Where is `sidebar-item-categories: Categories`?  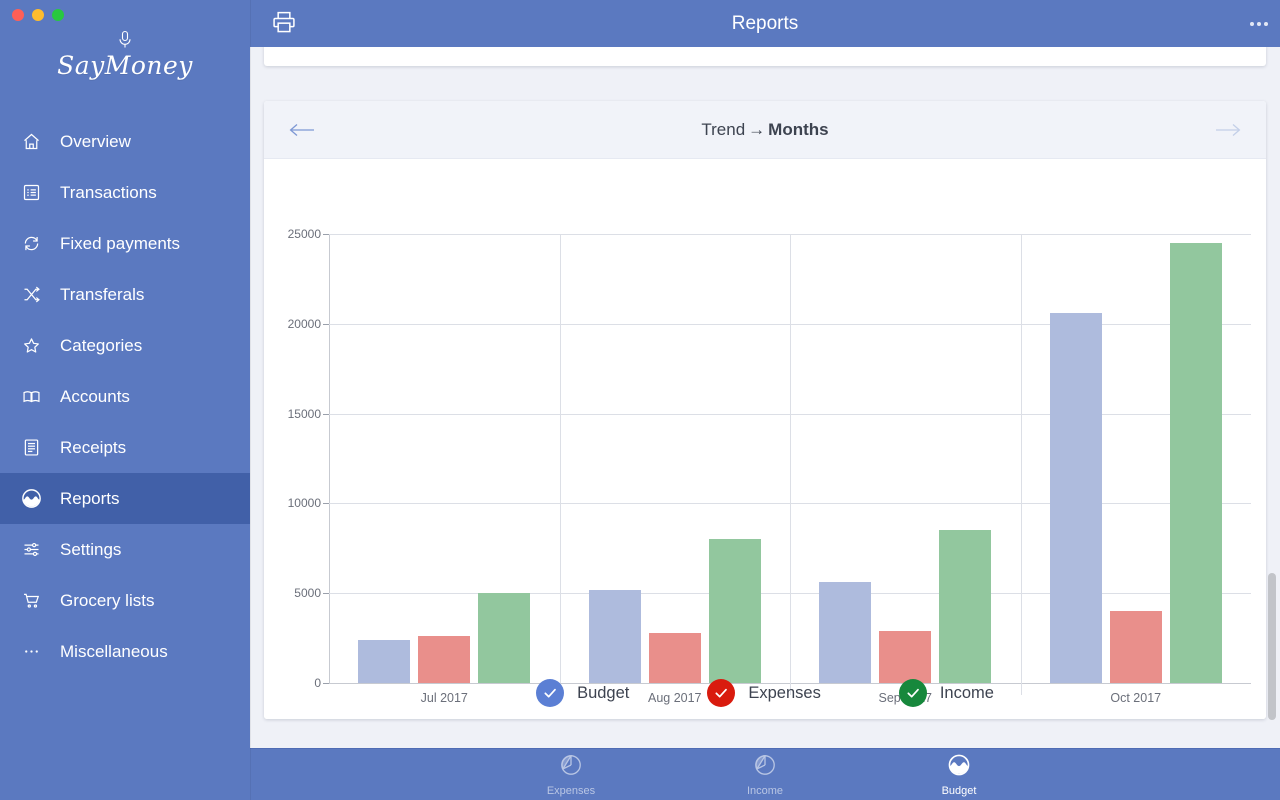 sidebar-item-categories: Categories is located at coordinates (125, 345).